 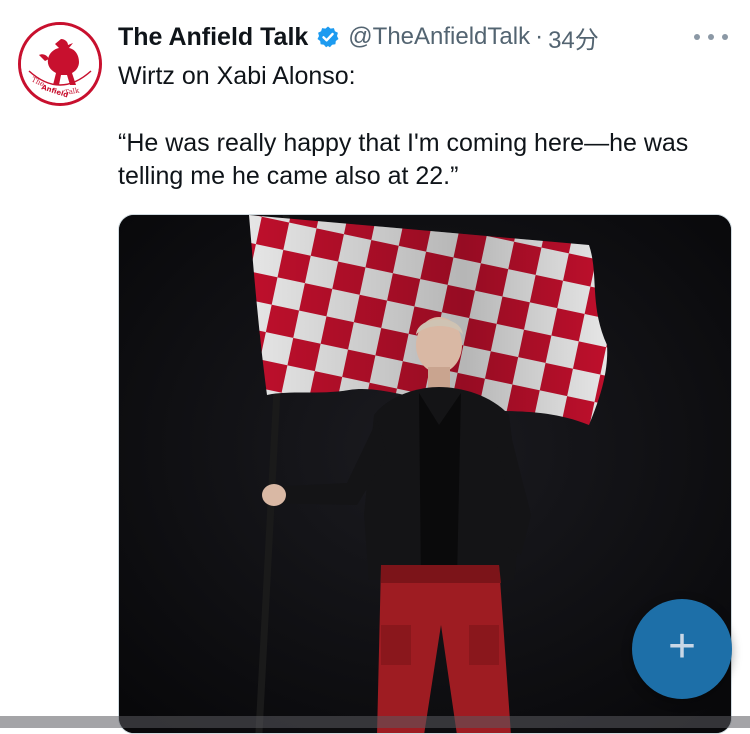 I want to click on bottom-toolbar-strip, so click(x=375, y=722).